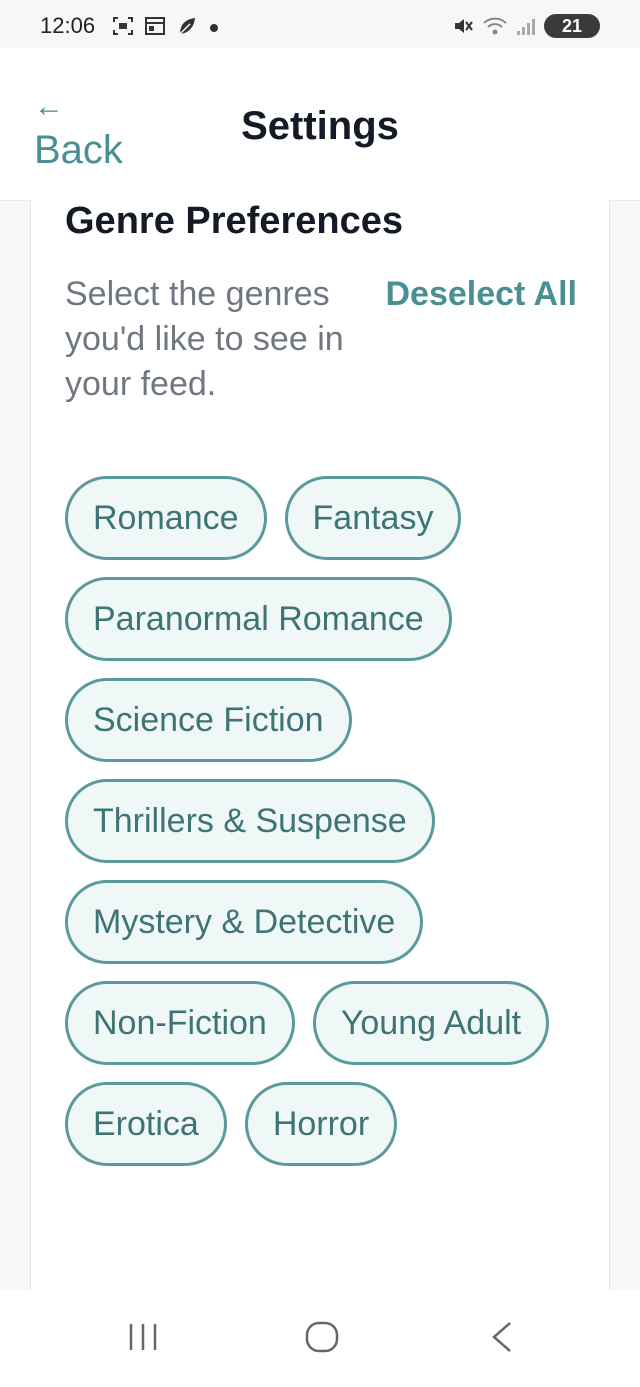 This screenshot has height=1387, width=640. I want to click on calendar-icon, so click(155, 26).